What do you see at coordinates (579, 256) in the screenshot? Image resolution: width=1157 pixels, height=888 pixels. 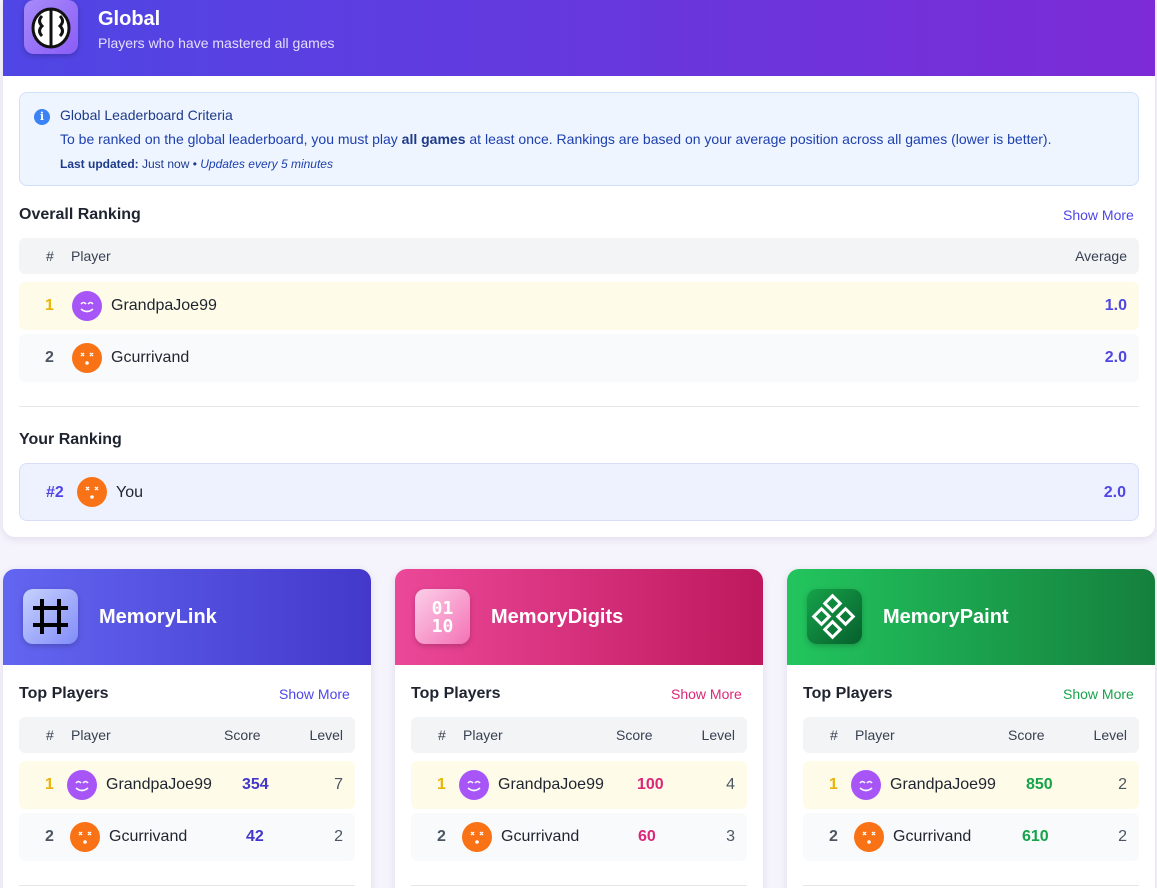 I see `overall-table-header: # Player Average` at bounding box center [579, 256].